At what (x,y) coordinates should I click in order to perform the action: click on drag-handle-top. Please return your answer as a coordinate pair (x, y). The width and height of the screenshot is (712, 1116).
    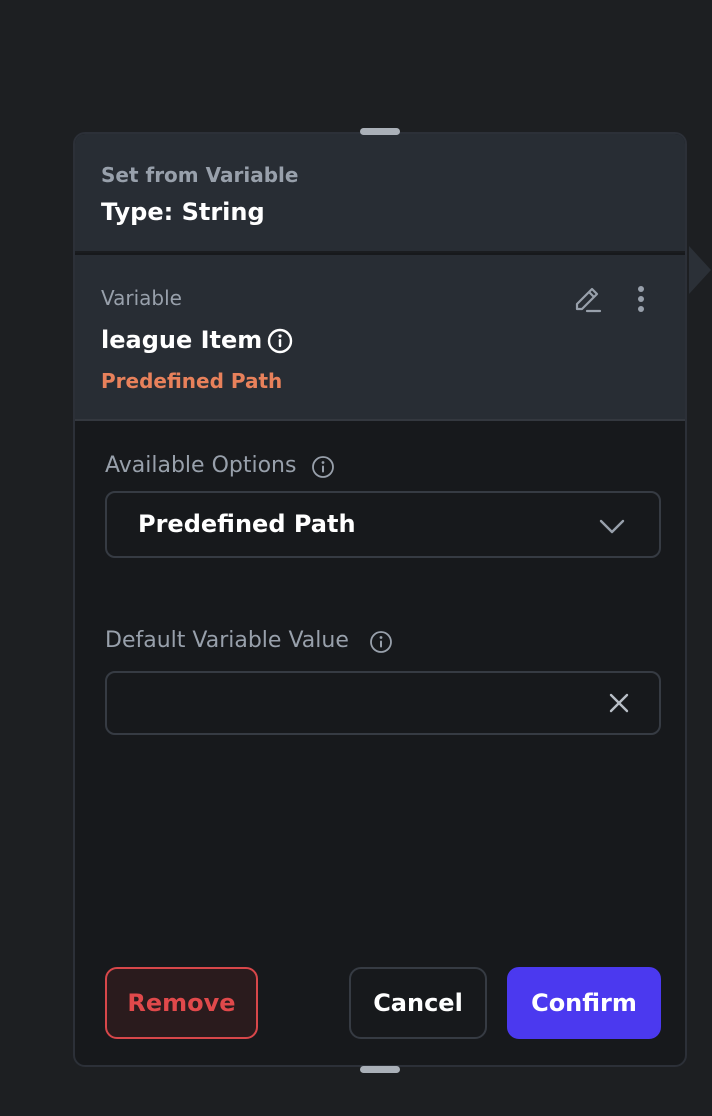
    Looking at the image, I should click on (380, 131).